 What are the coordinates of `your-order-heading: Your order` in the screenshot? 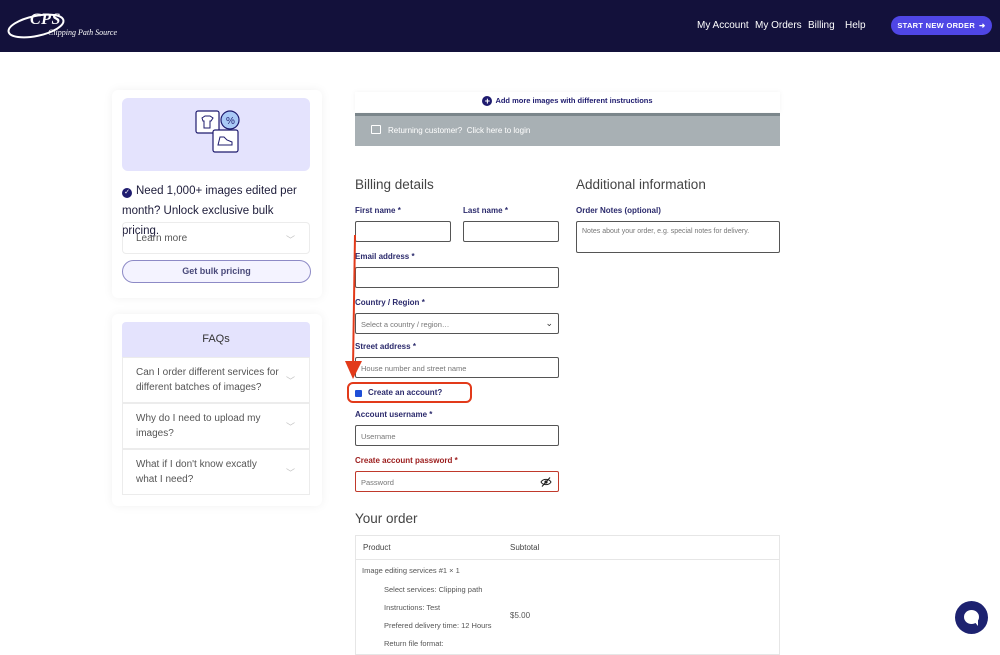 It's located at (386, 518).